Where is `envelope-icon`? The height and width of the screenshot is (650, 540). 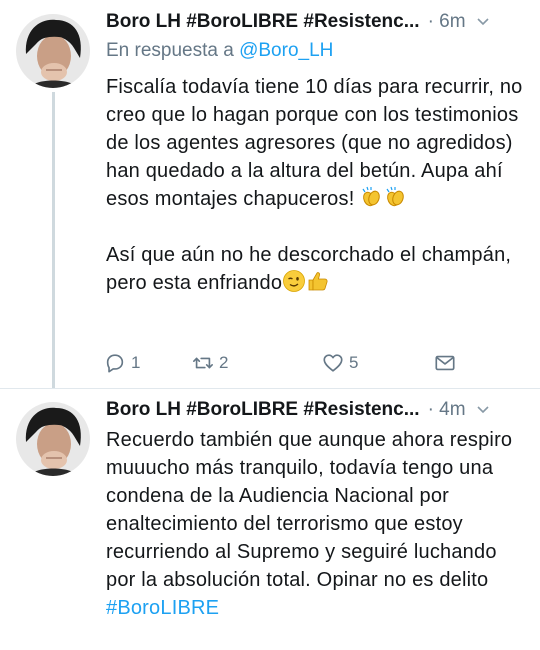
envelope-icon is located at coordinates (445, 363).